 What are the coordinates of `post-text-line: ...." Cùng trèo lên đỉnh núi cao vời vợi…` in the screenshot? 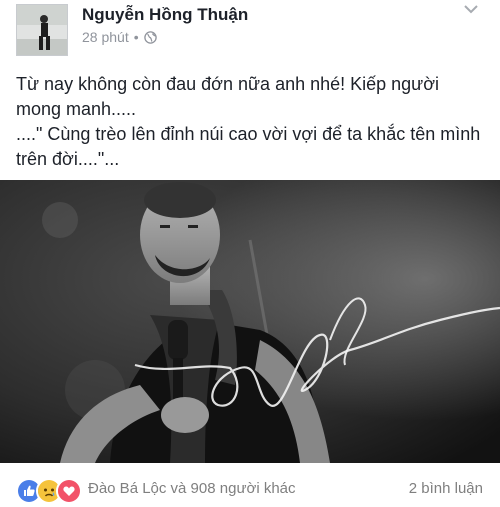 It's located at (248, 146).